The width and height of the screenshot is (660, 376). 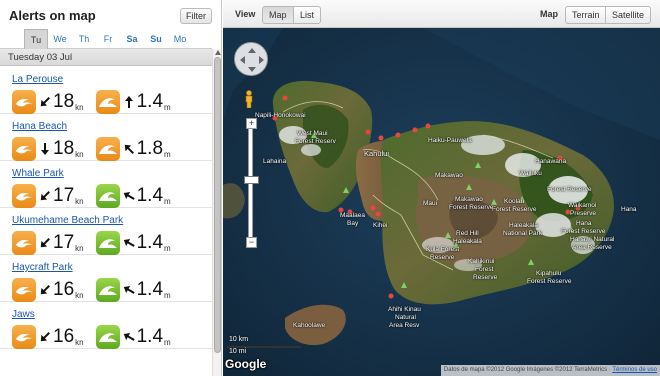 What do you see at coordinates (629, 209) in the screenshot?
I see `place-hana: Hana` at bounding box center [629, 209].